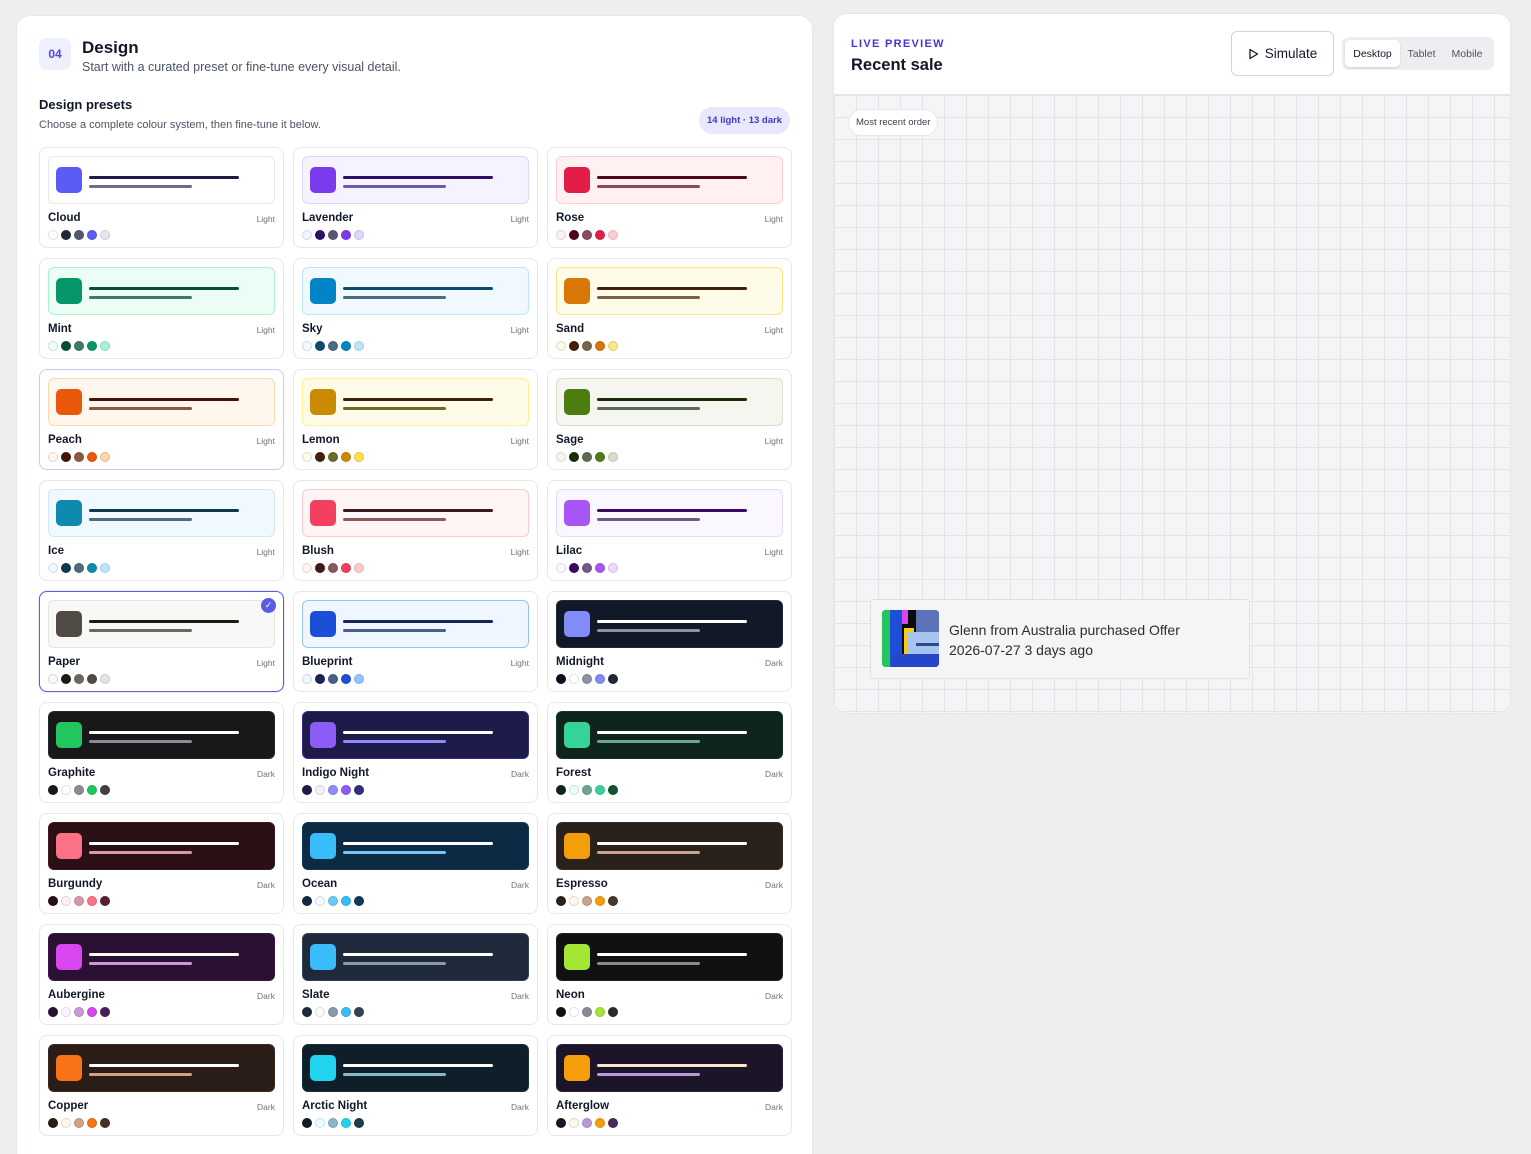 The height and width of the screenshot is (1154, 1531). I want to click on preset-card-slate: Slate Dark, so click(415, 974).